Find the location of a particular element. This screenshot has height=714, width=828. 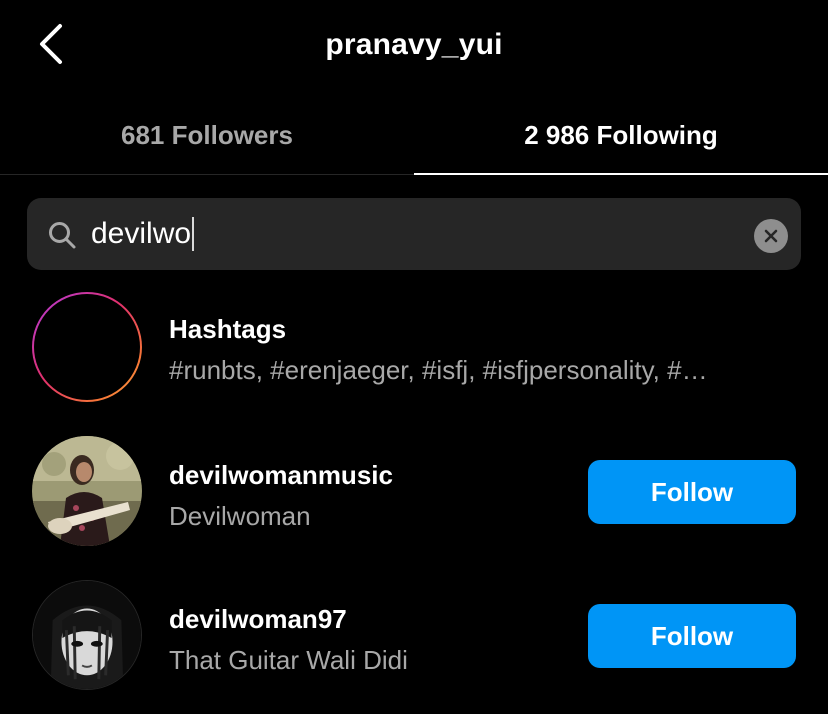

search-bar: devilwo is located at coordinates (414, 234).